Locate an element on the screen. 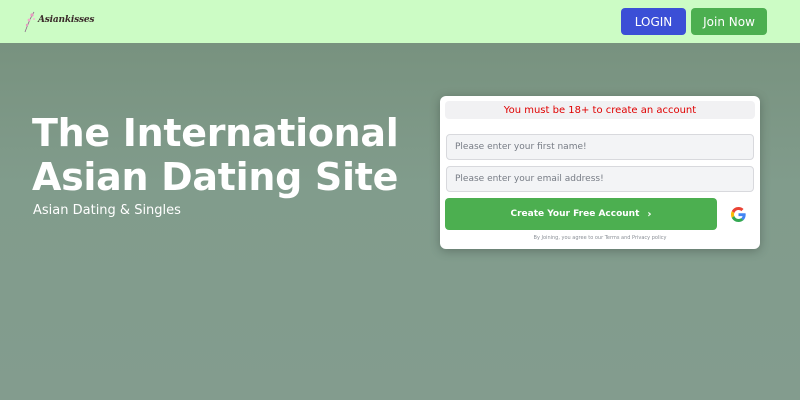  chevron-right-icon: › is located at coordinates (649, 214).